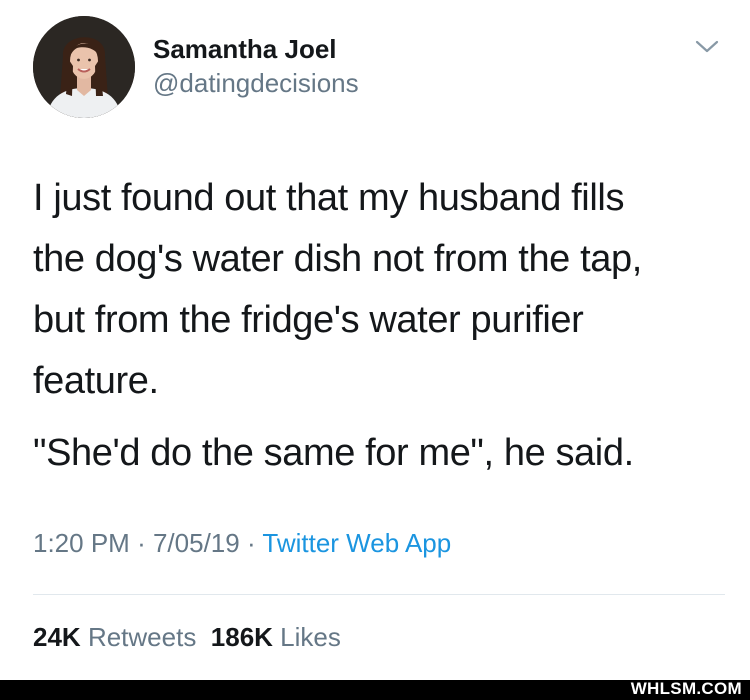  Describe the element at coordinates (310, 637) in the screenshot. I see `likes-label: Likes` at that location.